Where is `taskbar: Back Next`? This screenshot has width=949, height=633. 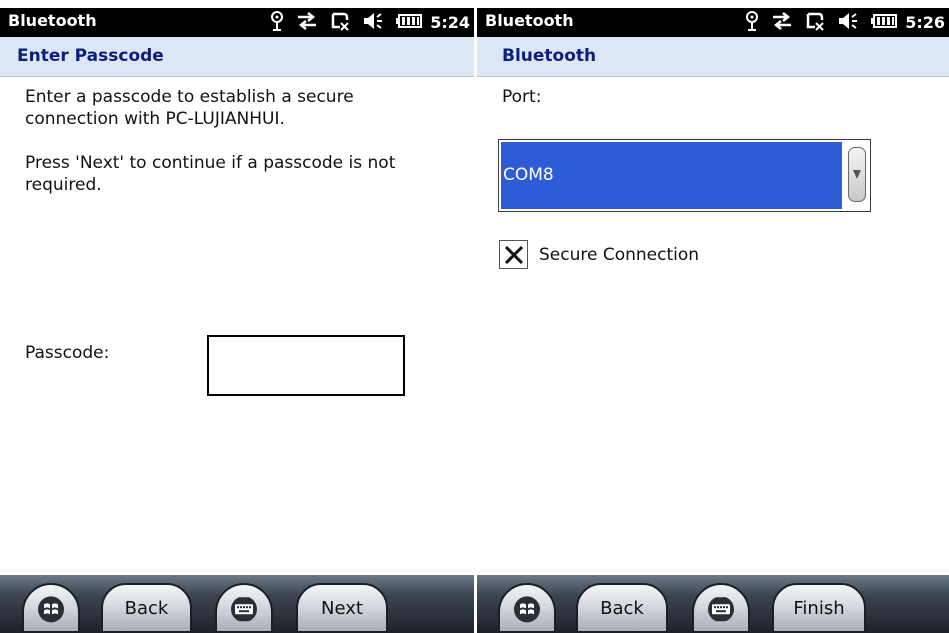 taskbar: Back Next is located at coordinates (237, 604).